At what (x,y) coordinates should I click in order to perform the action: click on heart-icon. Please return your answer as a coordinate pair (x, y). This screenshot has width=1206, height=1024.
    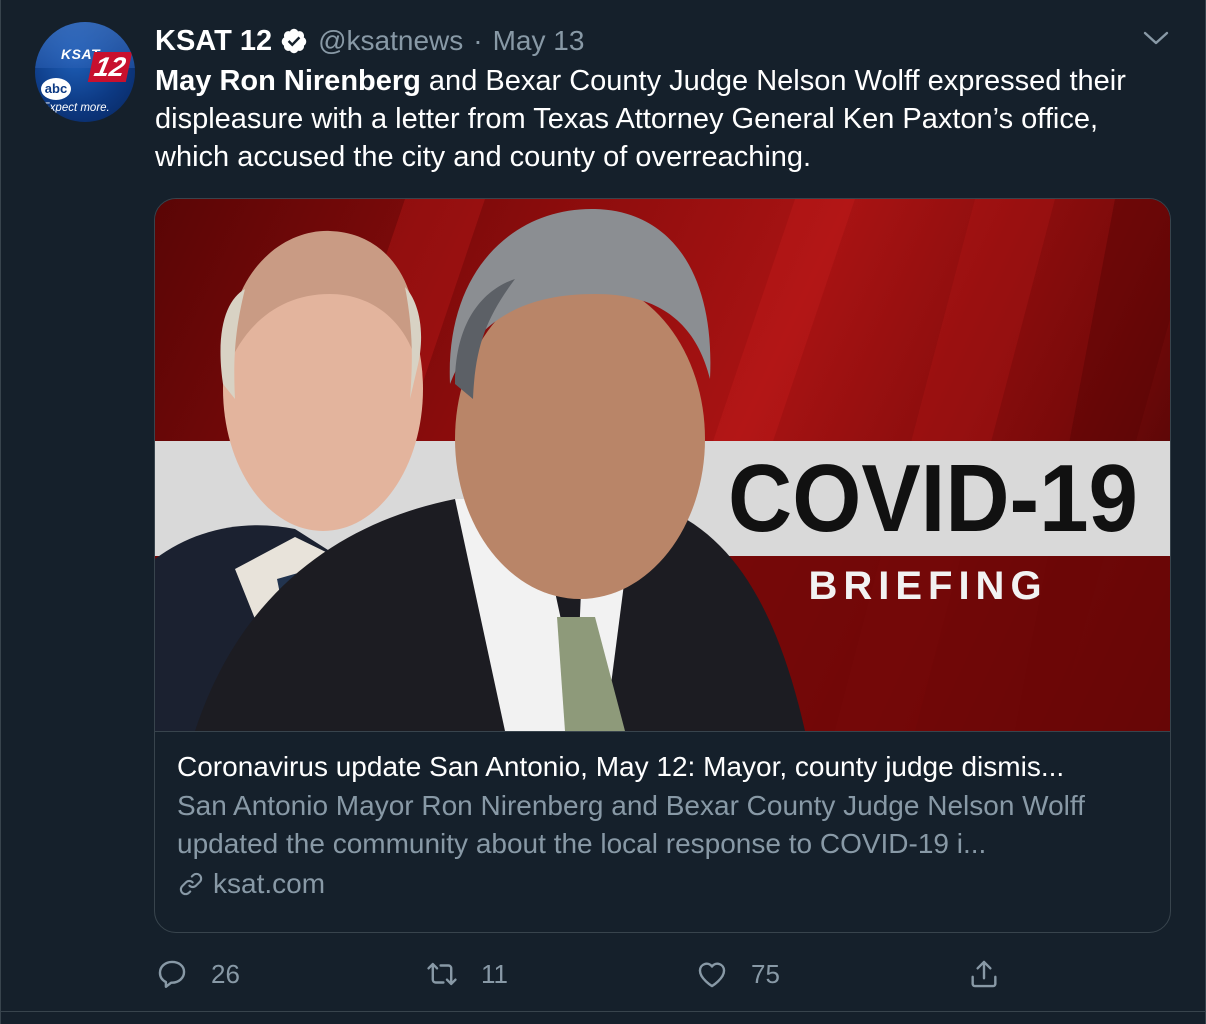
    Looking at the image, I should click on (712, 975).